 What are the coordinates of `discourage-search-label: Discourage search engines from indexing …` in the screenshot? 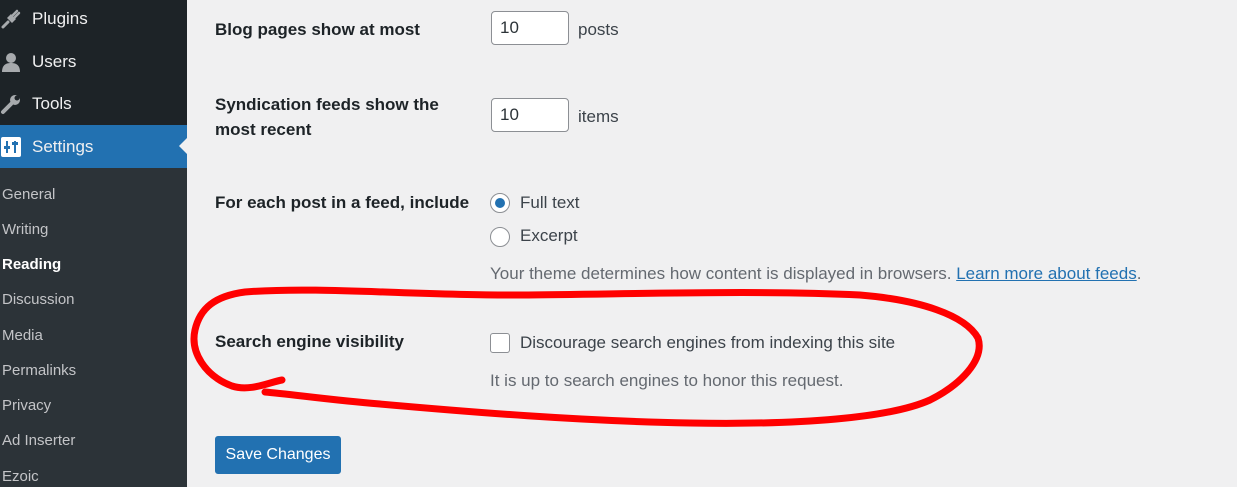 It's located at (707, 343).